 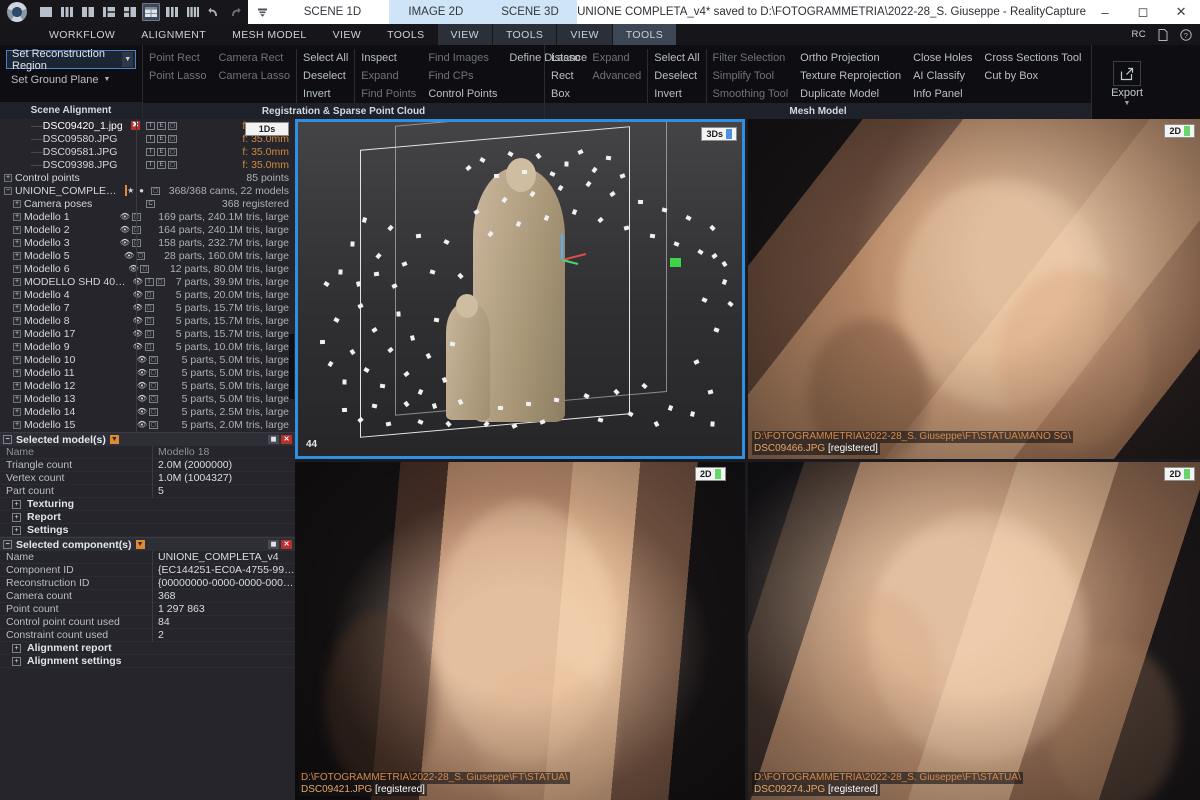 I want to click on expand-button: Expand, so click(x=388, y=76).